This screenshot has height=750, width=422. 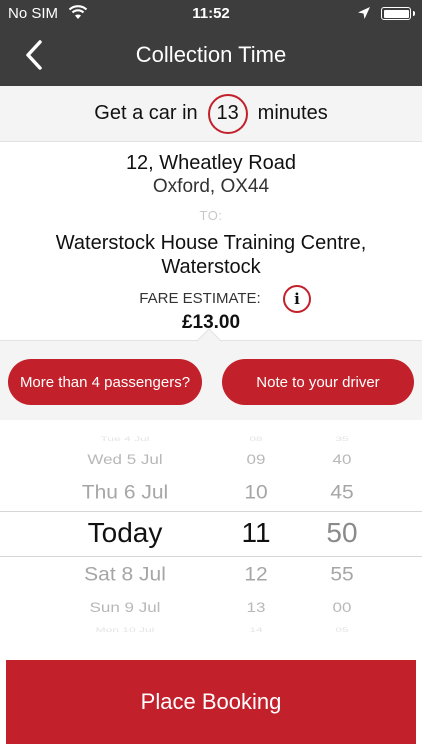 What do you see at coordinates (211, 186) in the screenshot?
I see `pickup-line-2: Oxford, OX44` at bounding box center [211, 186].